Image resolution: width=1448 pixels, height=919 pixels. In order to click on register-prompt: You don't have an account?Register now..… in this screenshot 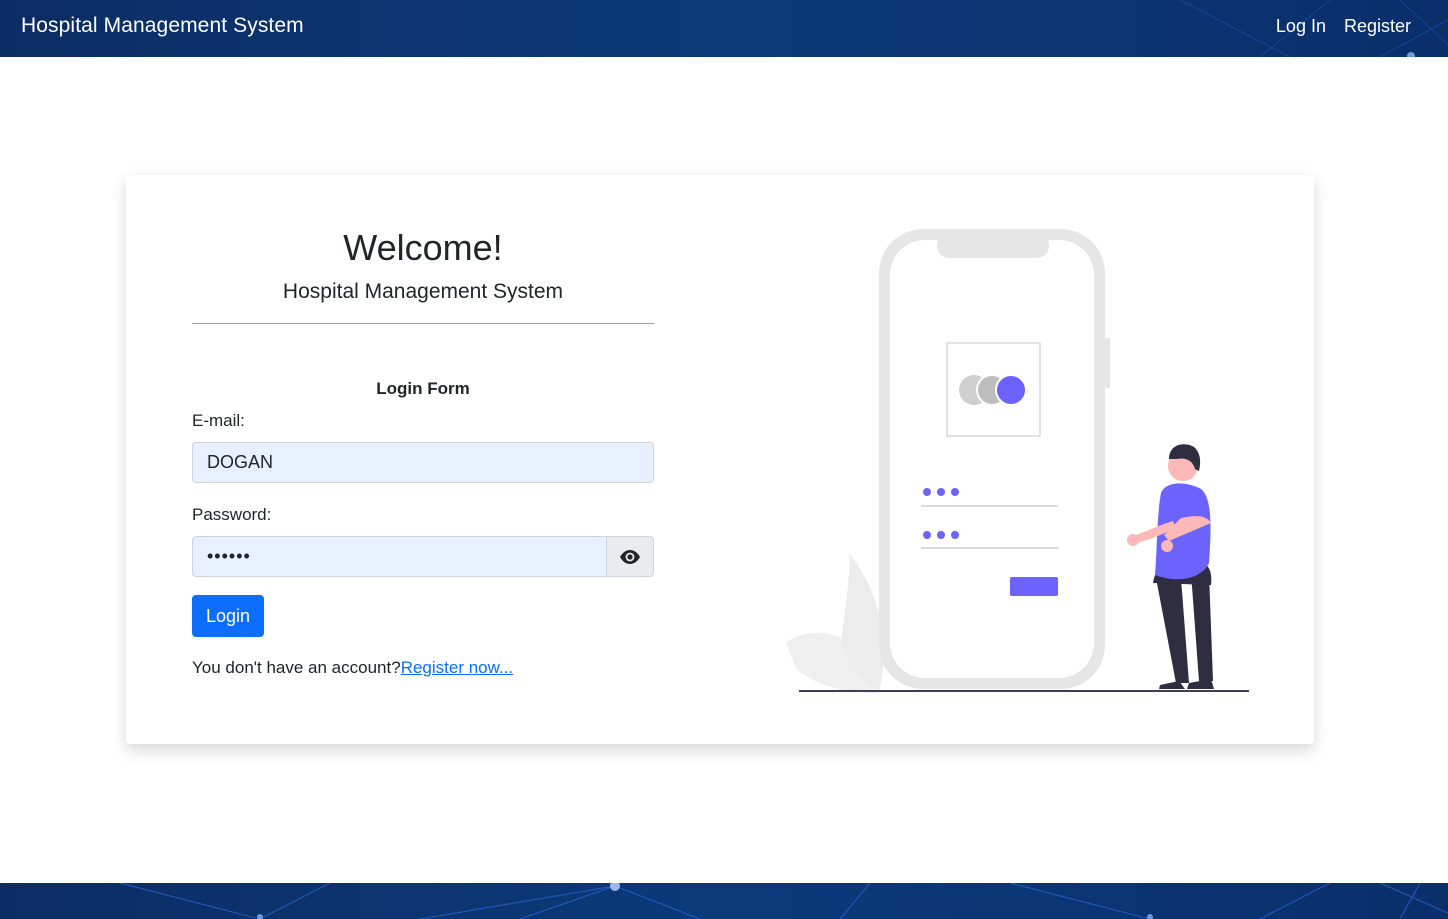, I will do `click(352, 668)`.